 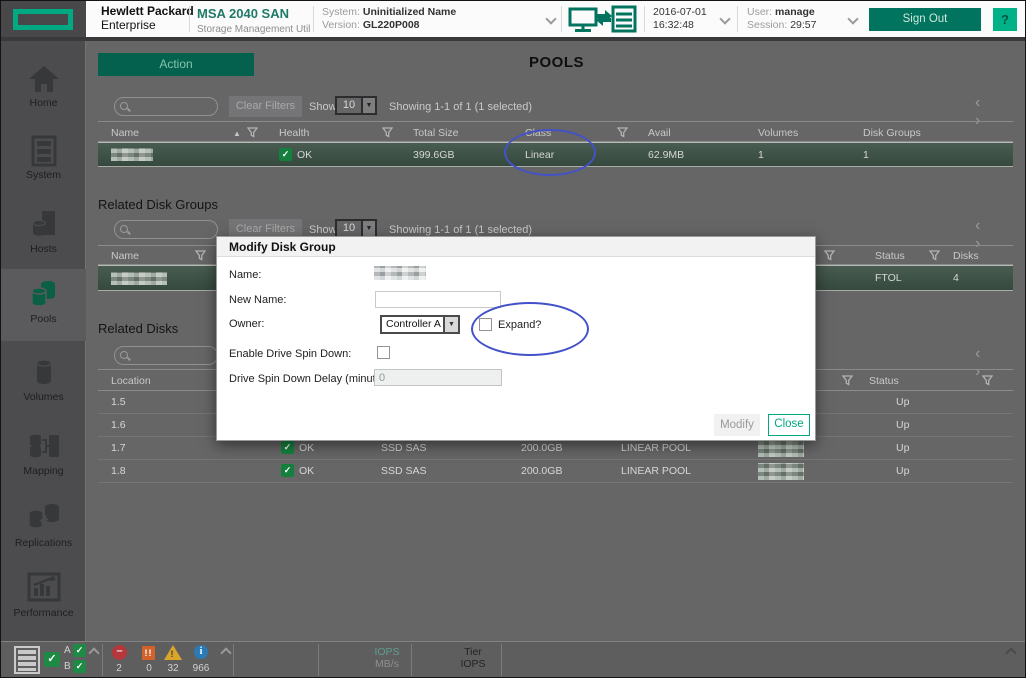 What do you see at coordinates (173, 652) in the screenshot?
I see `warning-events-icon: !` at bounding box center [173, 652].